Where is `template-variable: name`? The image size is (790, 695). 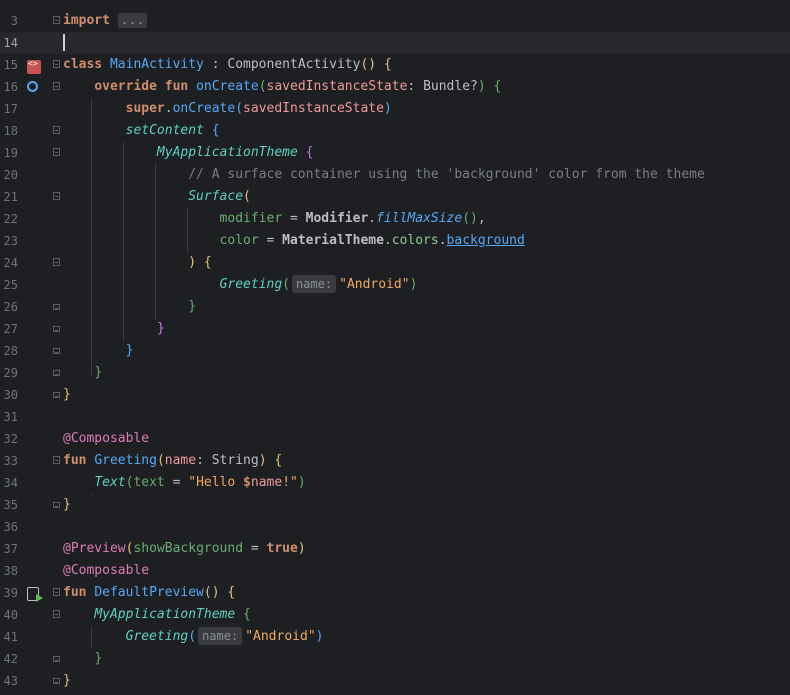
template-variable: name is located at coordinates (266, 482).